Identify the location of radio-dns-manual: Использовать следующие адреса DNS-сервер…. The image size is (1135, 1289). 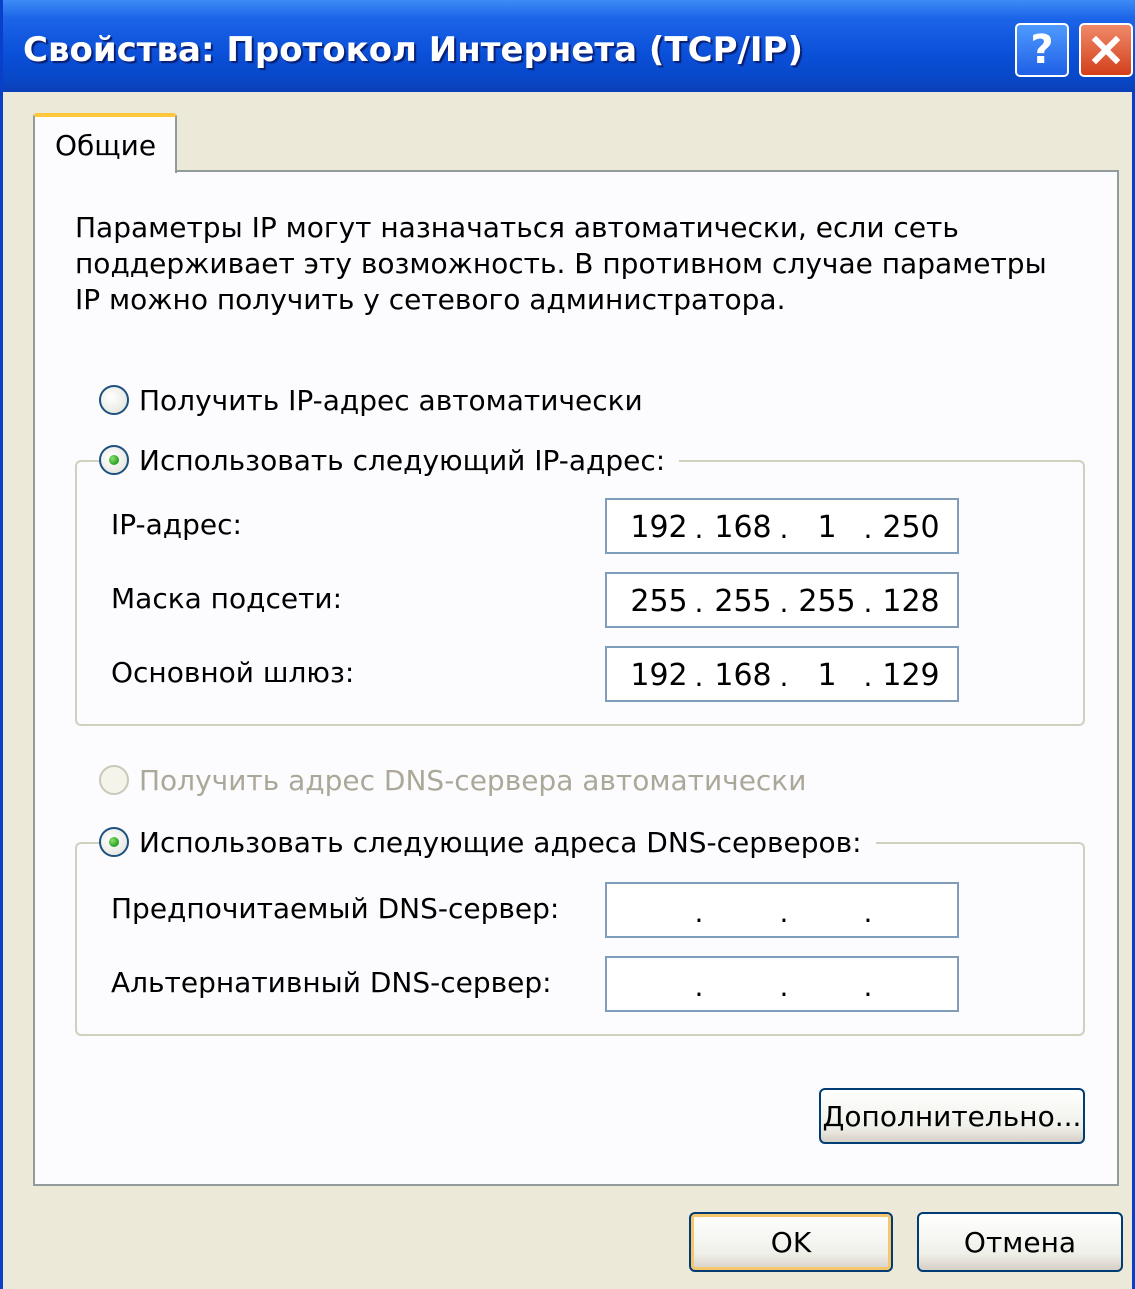
(487, 842).